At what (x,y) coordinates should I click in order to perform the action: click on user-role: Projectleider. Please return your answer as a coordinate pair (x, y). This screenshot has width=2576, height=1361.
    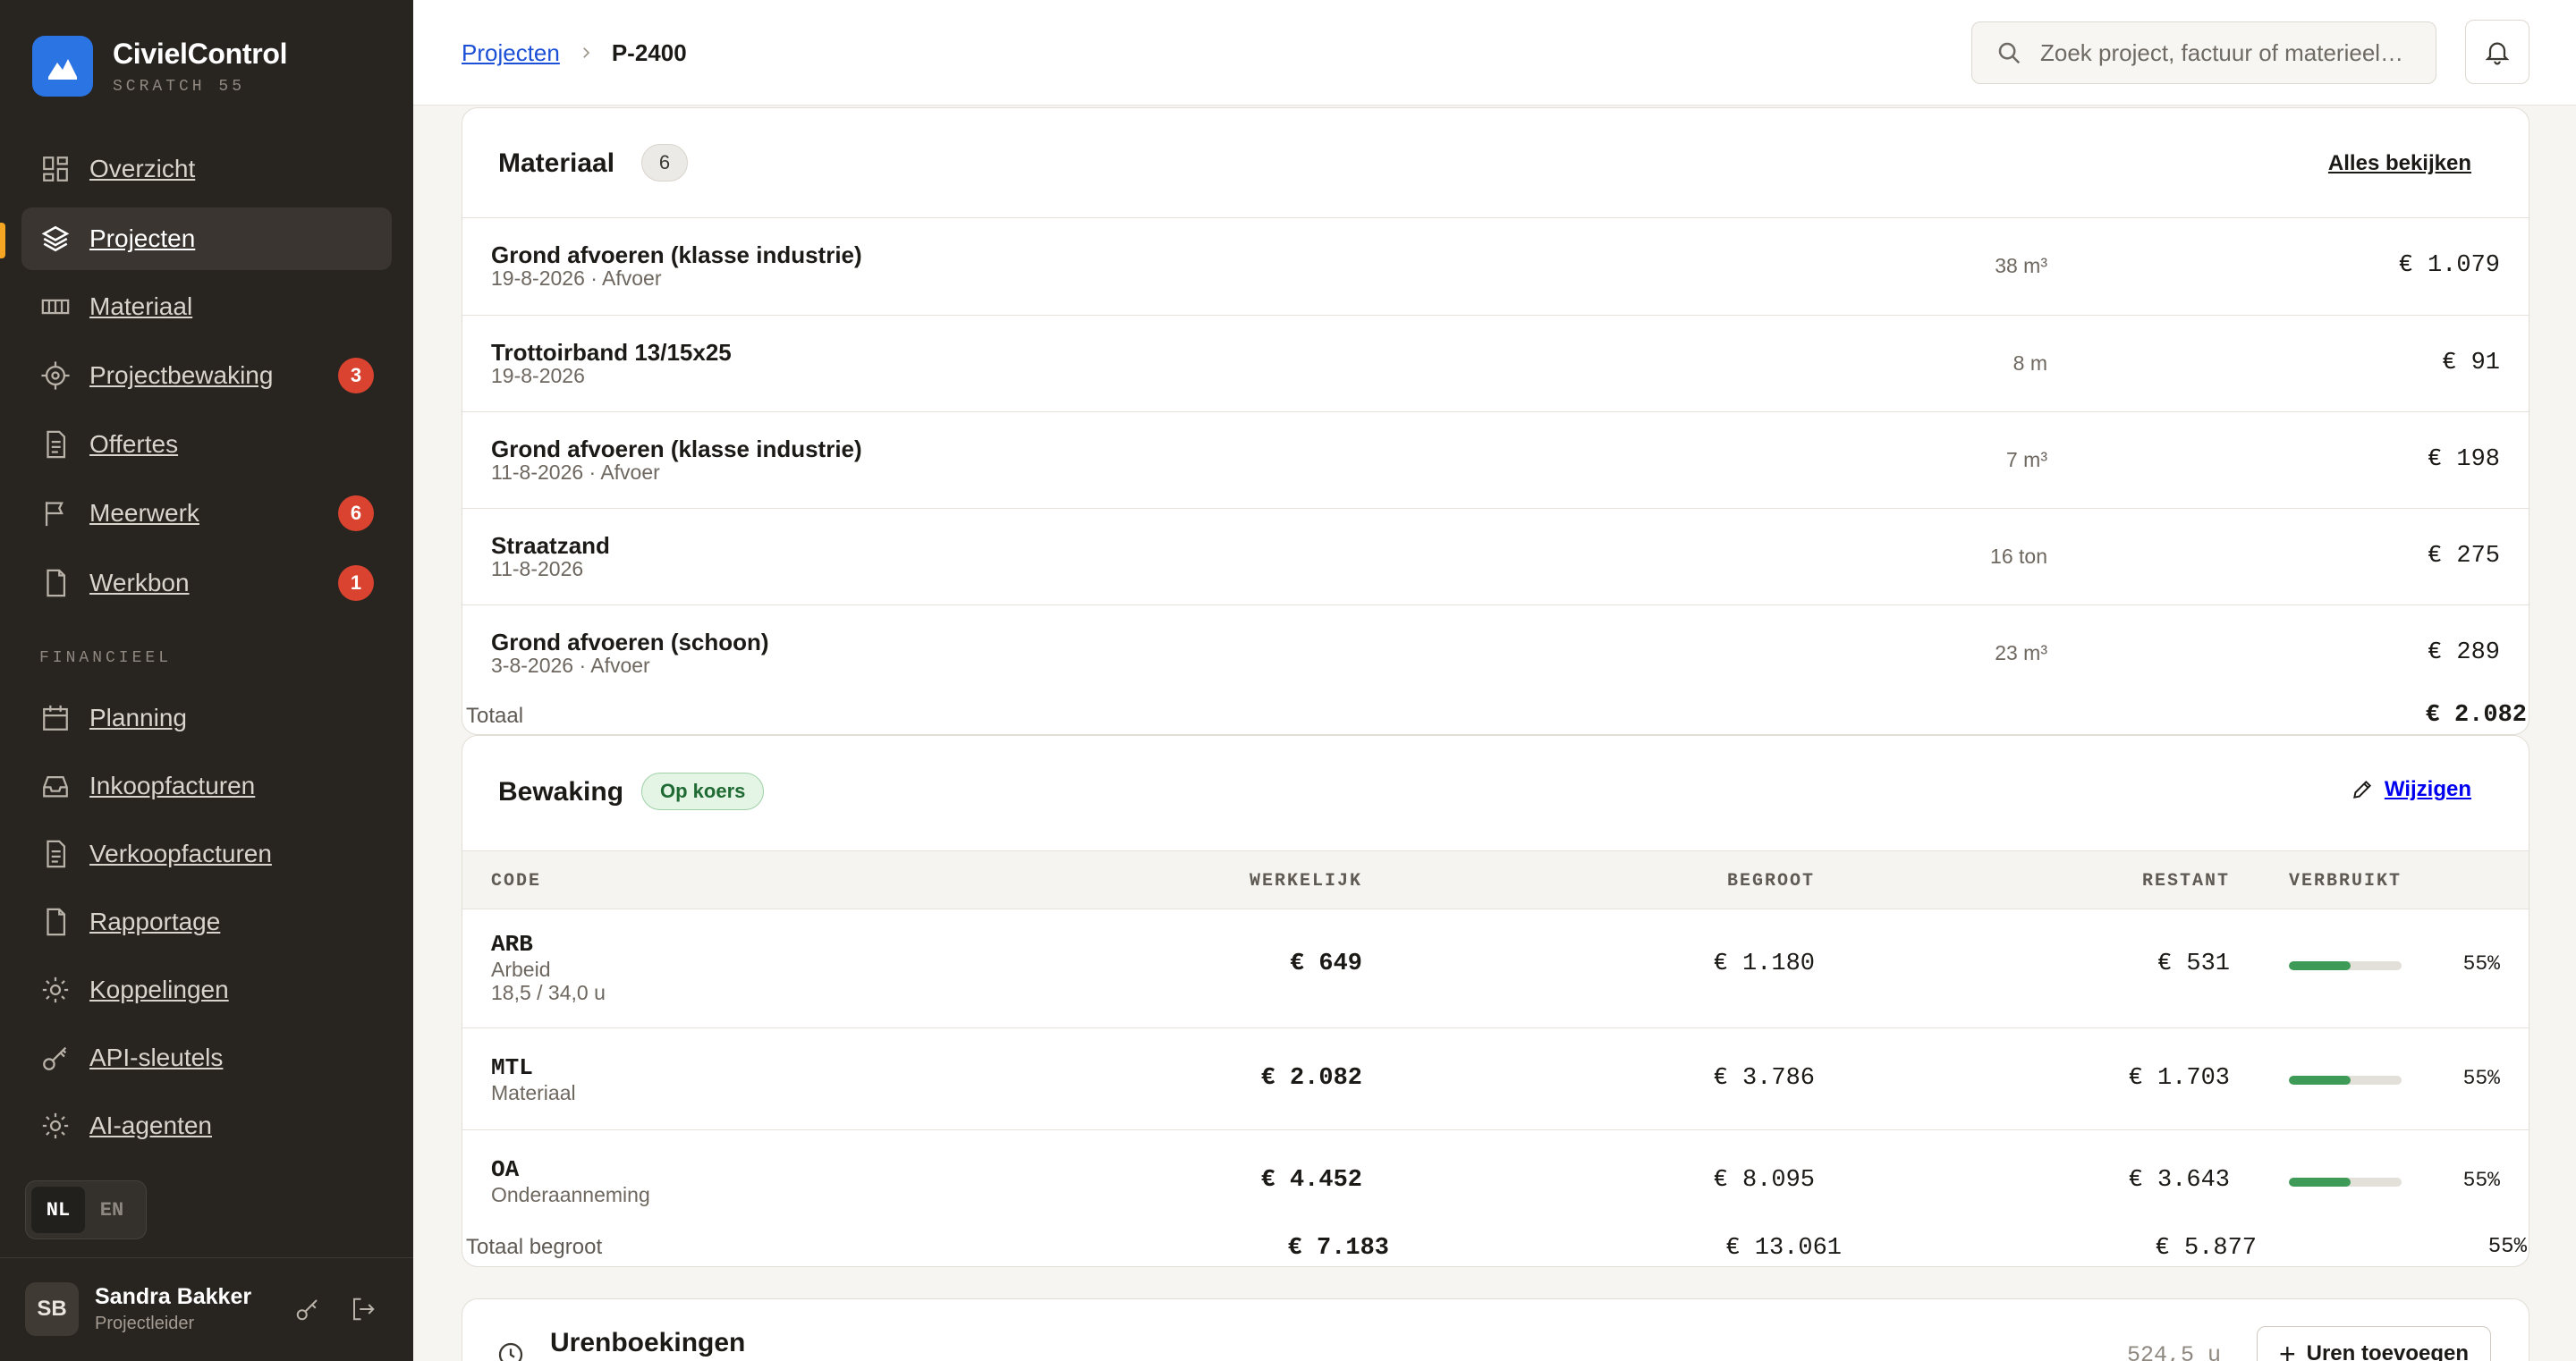
    Looking at the image, I should click on (145, 1323).